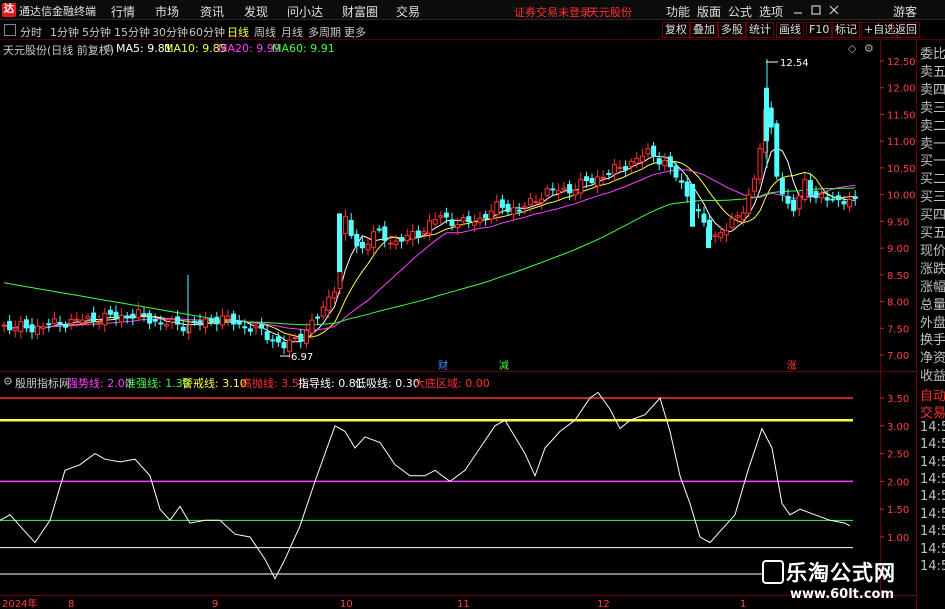 The width and height of the screenshot is (945, 609). What do you see at coordinates (704, 30) in the screenshot?
I see `overlay-button: 叠加` at bounding box center [704, 30].